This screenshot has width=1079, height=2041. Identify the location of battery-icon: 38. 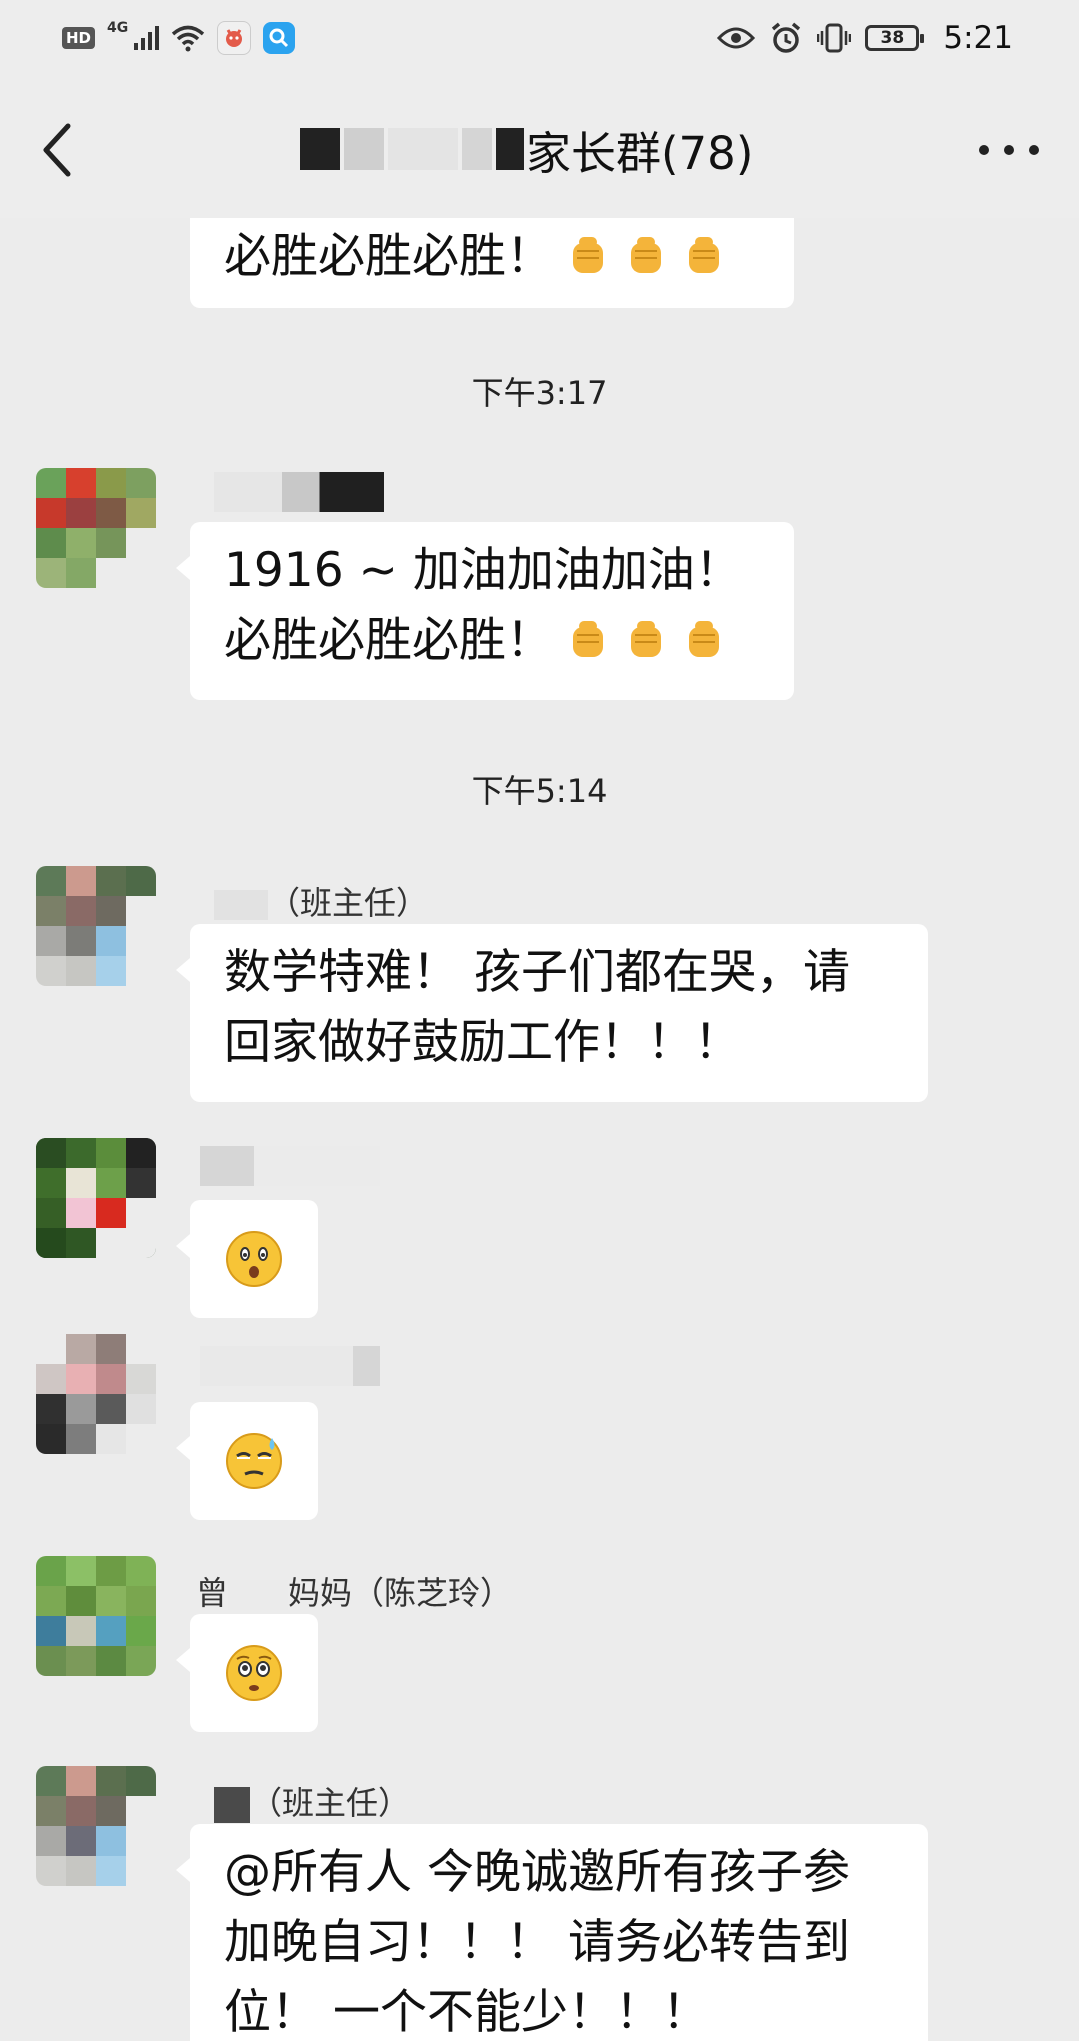
(895, 38).